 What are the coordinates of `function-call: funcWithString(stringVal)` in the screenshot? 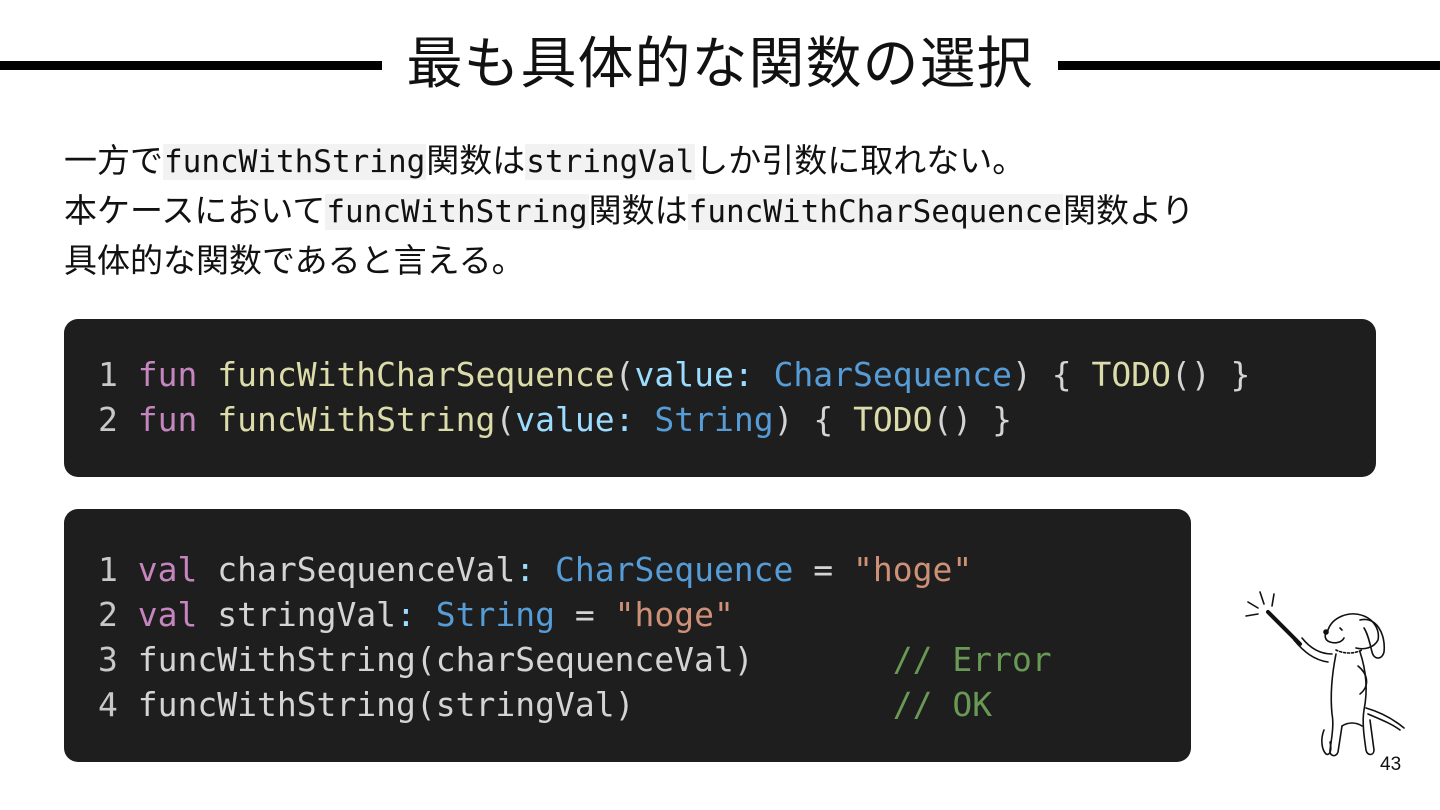 It's located at (386, 704).